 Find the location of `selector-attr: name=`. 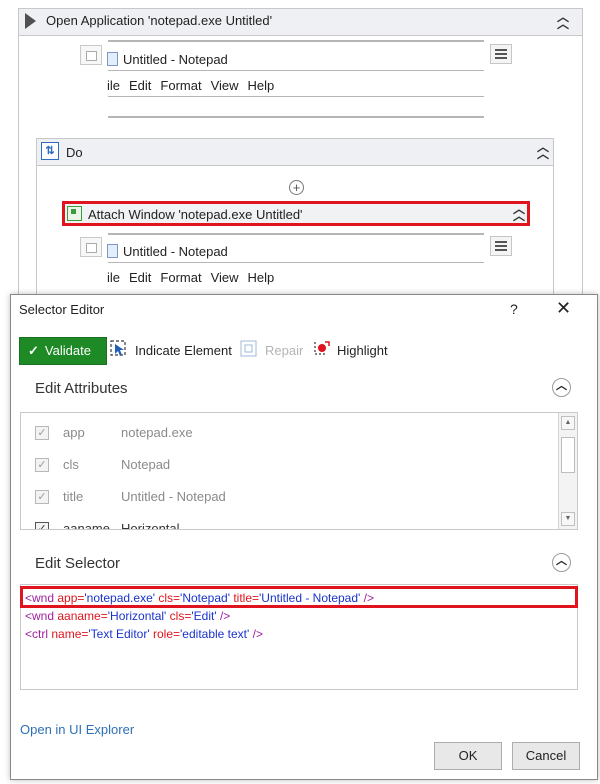

selector-attr: name= is located at coordinates (70, 634).